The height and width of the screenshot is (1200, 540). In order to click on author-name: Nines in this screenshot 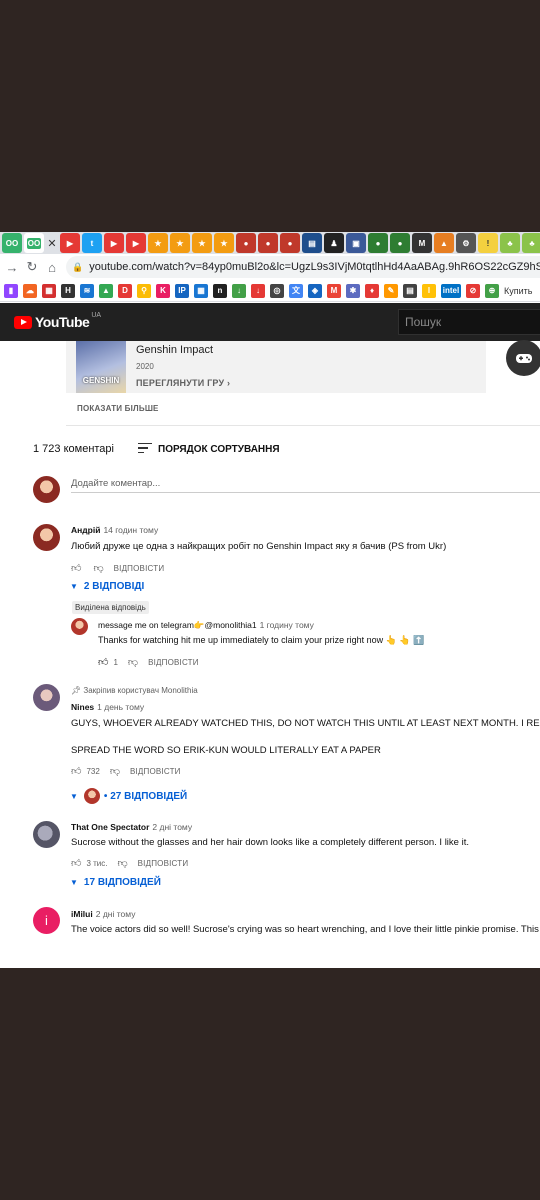, I will do `click(83, 707)`.